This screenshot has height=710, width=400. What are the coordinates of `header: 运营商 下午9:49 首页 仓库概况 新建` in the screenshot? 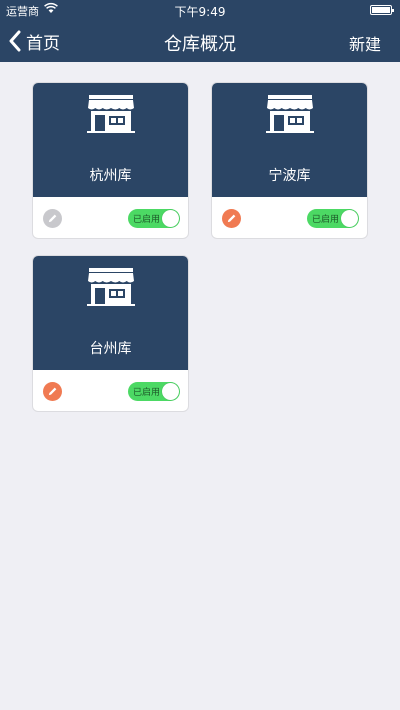 It's located at (200, 31).